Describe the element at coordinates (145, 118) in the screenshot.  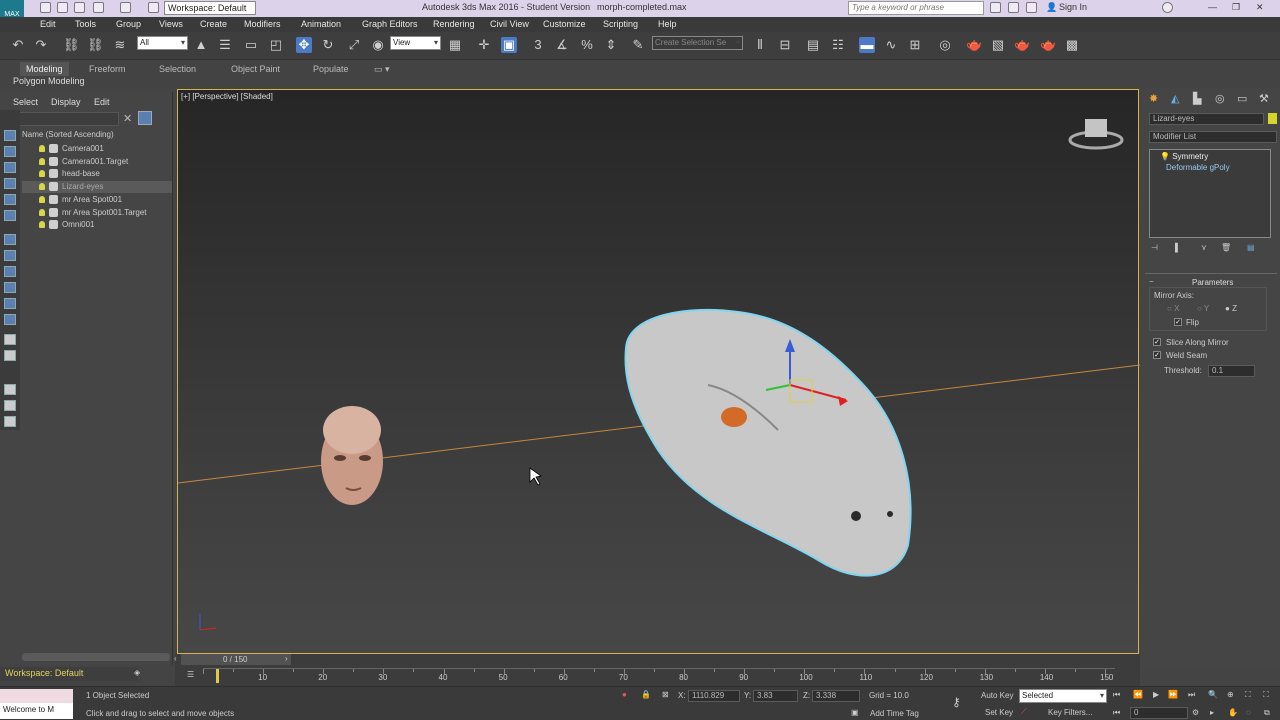
I see `find-icon` at that location.